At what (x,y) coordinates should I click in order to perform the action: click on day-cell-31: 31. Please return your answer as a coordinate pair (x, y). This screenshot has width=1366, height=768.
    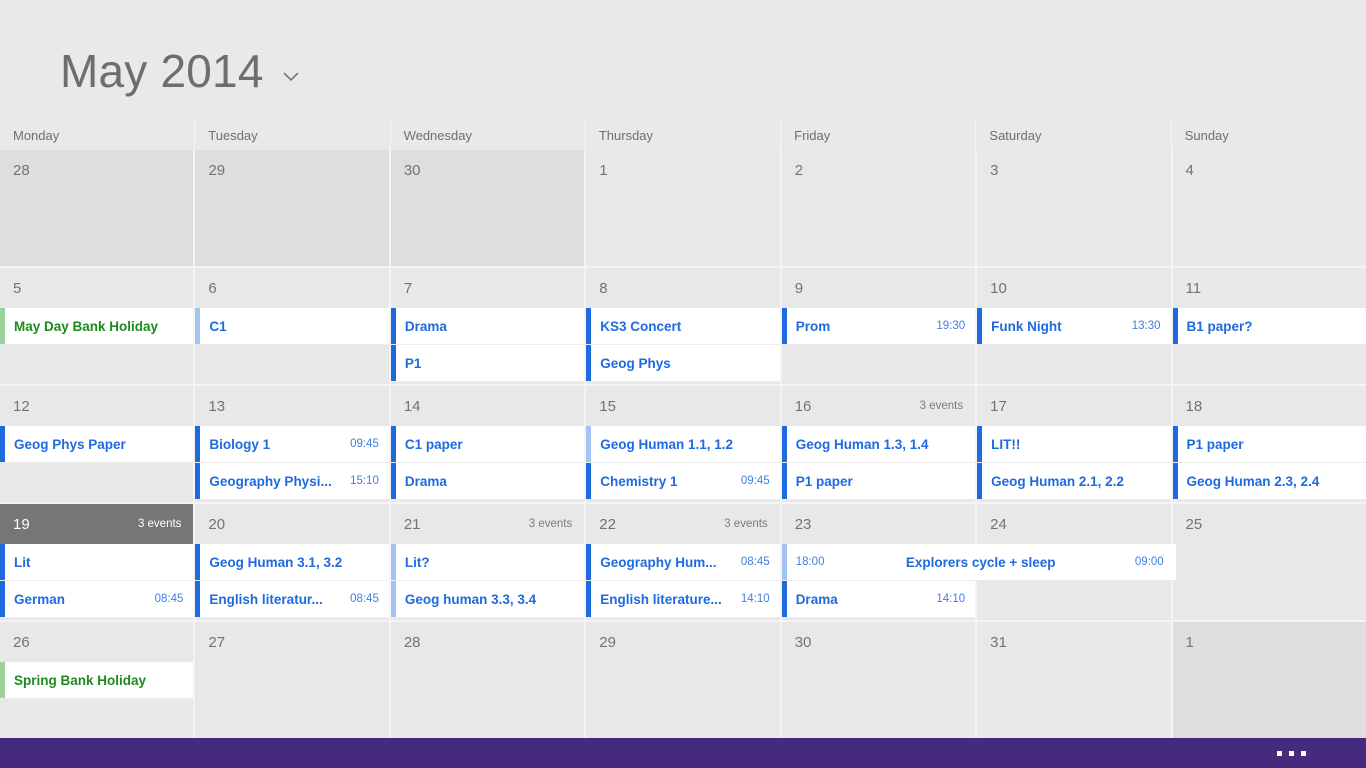
    Looking at the image, I should click on (1073, 680).